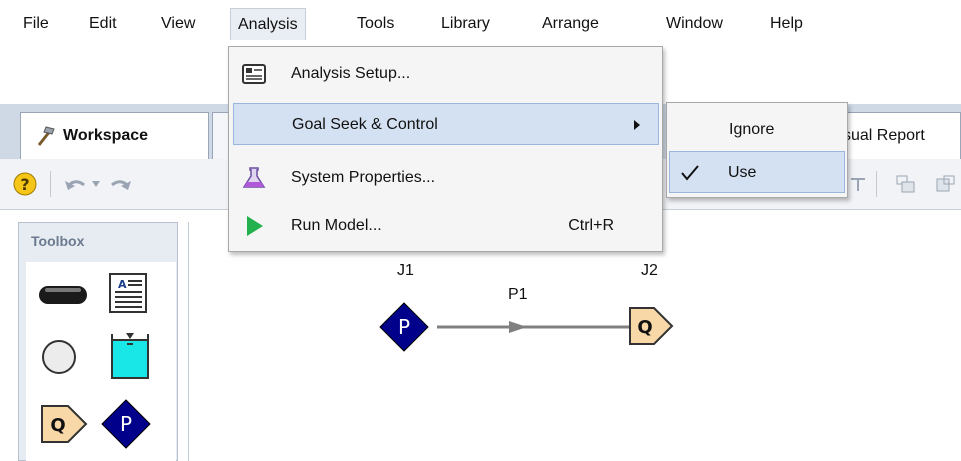 The height and width of the screenshot is (461, 961). What do you see at coordinates (405, 270) in the screenshot?
I see `junction-j1-label: J1` at bounding box center [405, 270].